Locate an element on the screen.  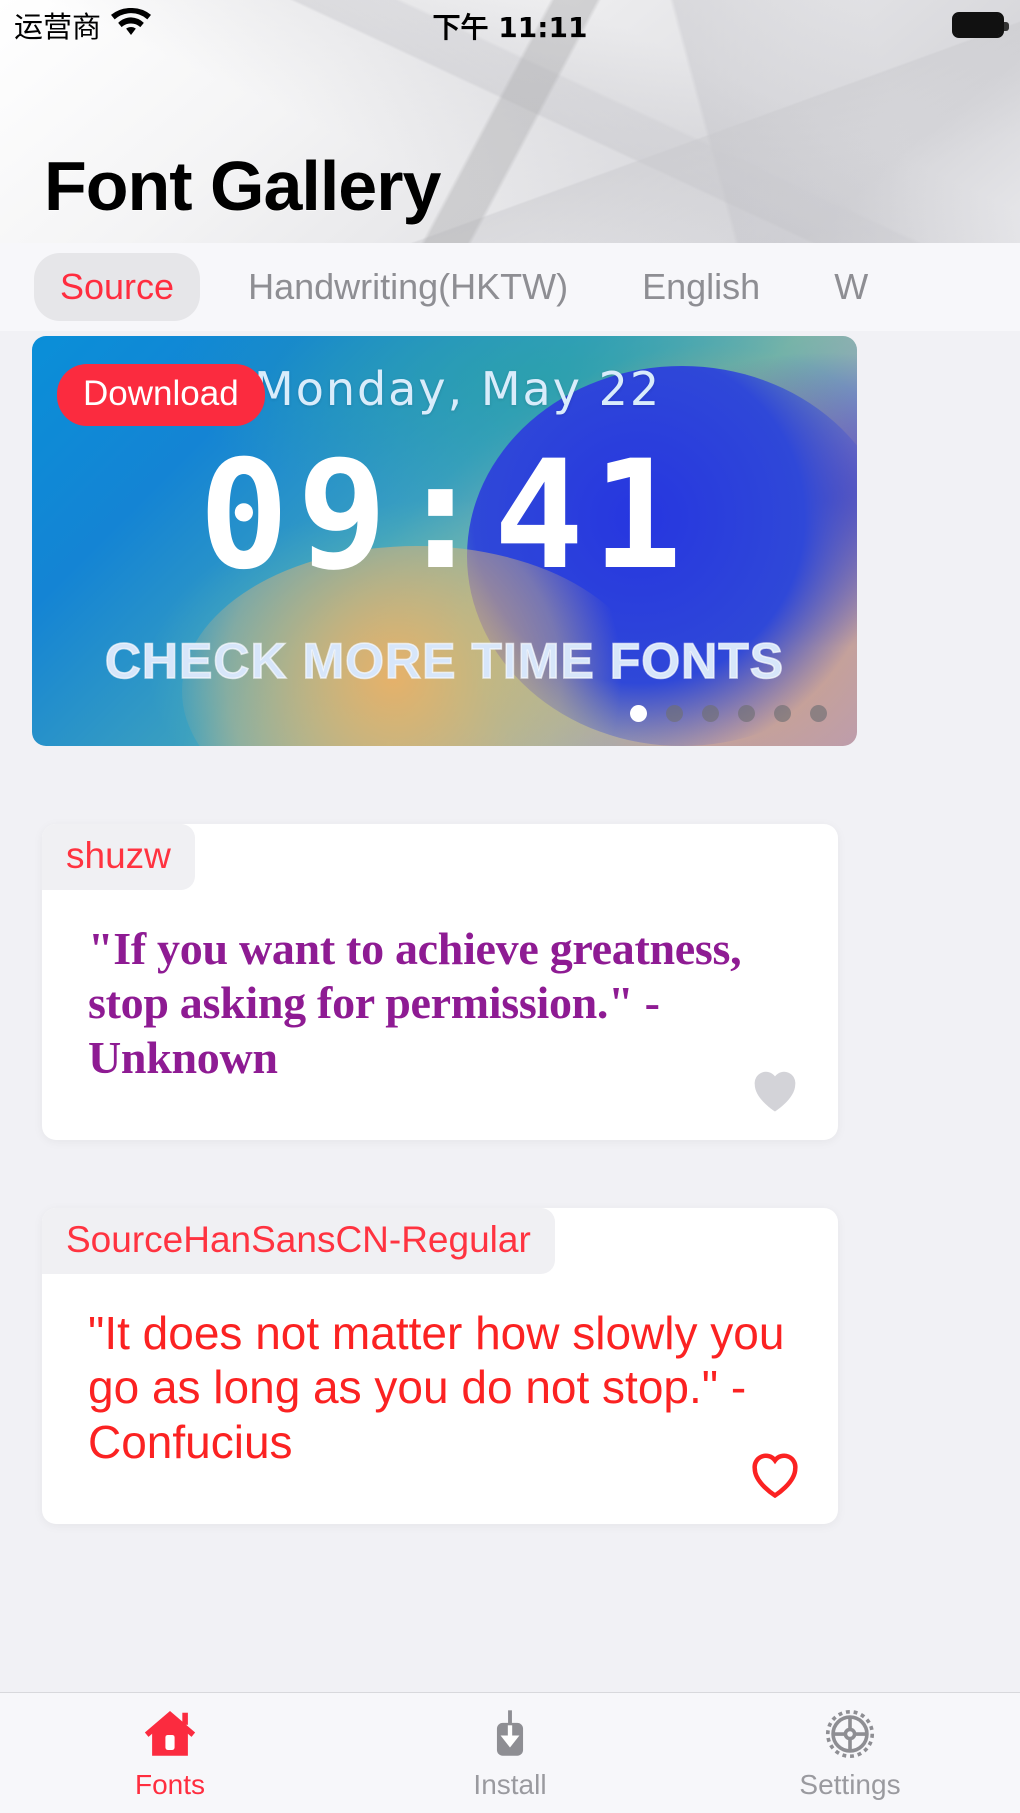
status-bar-left: 运营商 is located at coordinates (83, 25).